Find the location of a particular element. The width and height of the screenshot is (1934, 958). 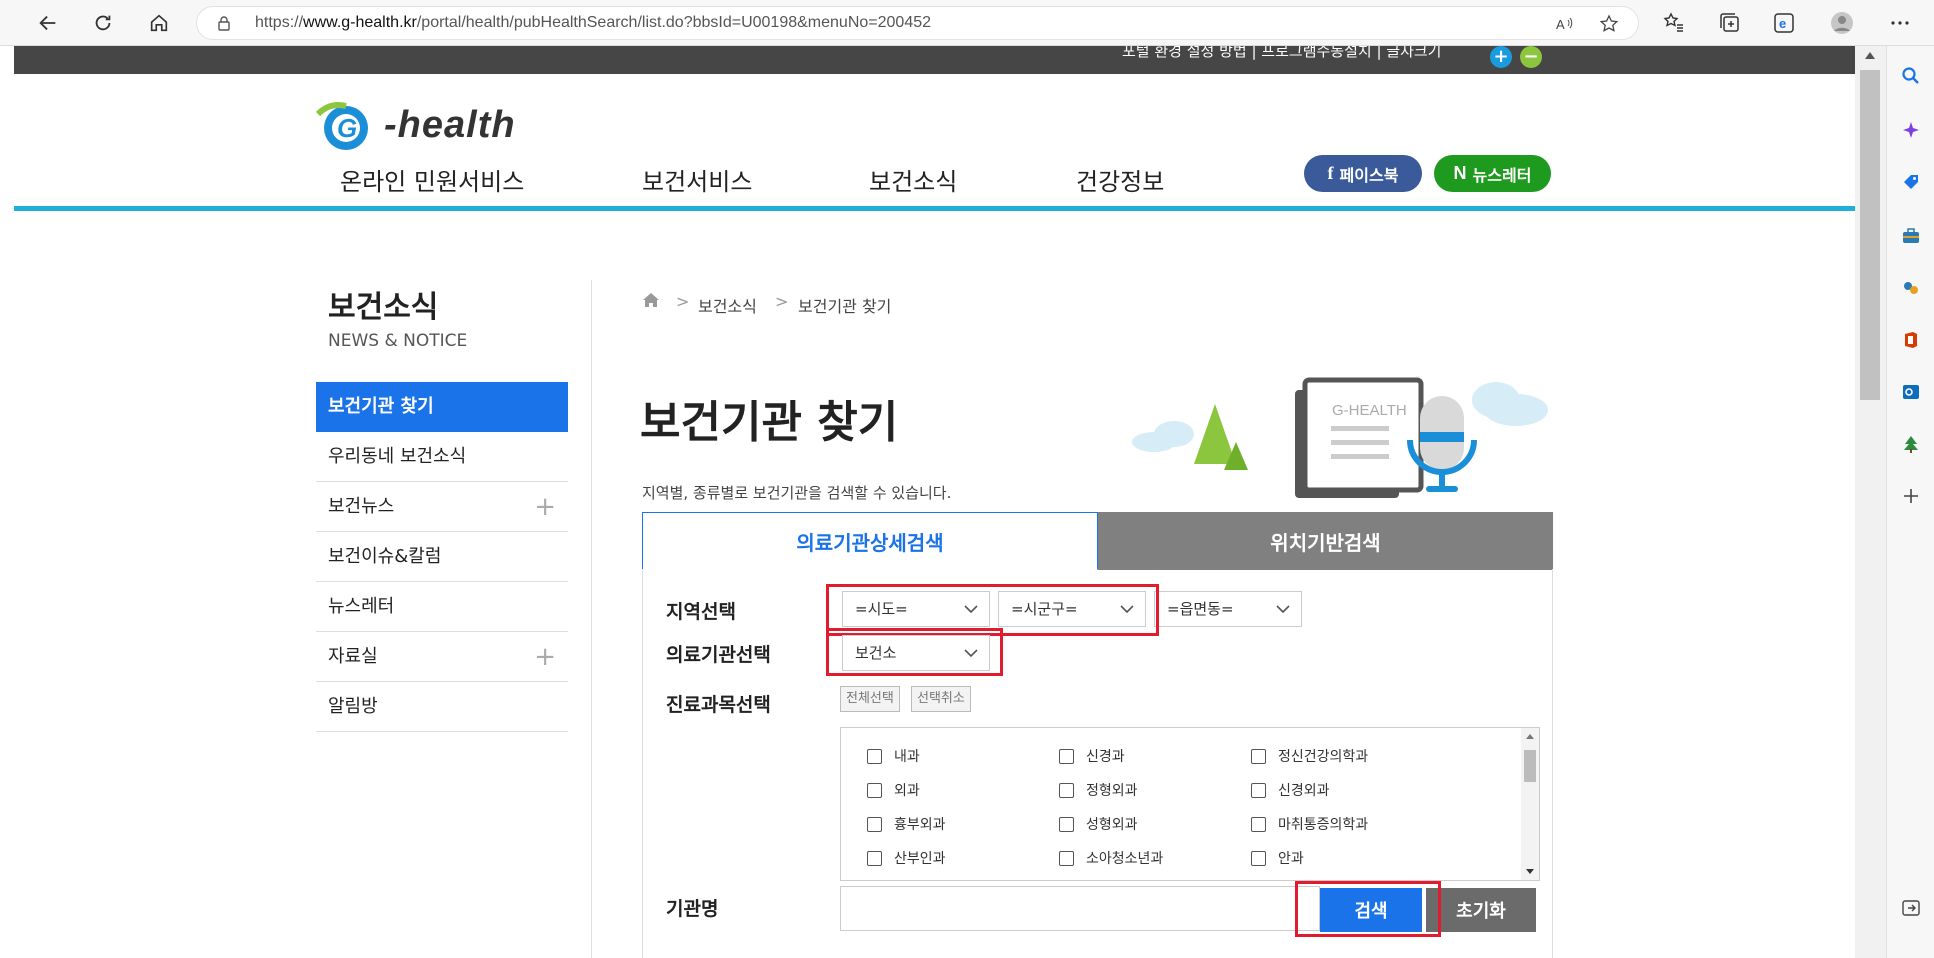

site-logo: G -health is located at coordinates (431, 126).